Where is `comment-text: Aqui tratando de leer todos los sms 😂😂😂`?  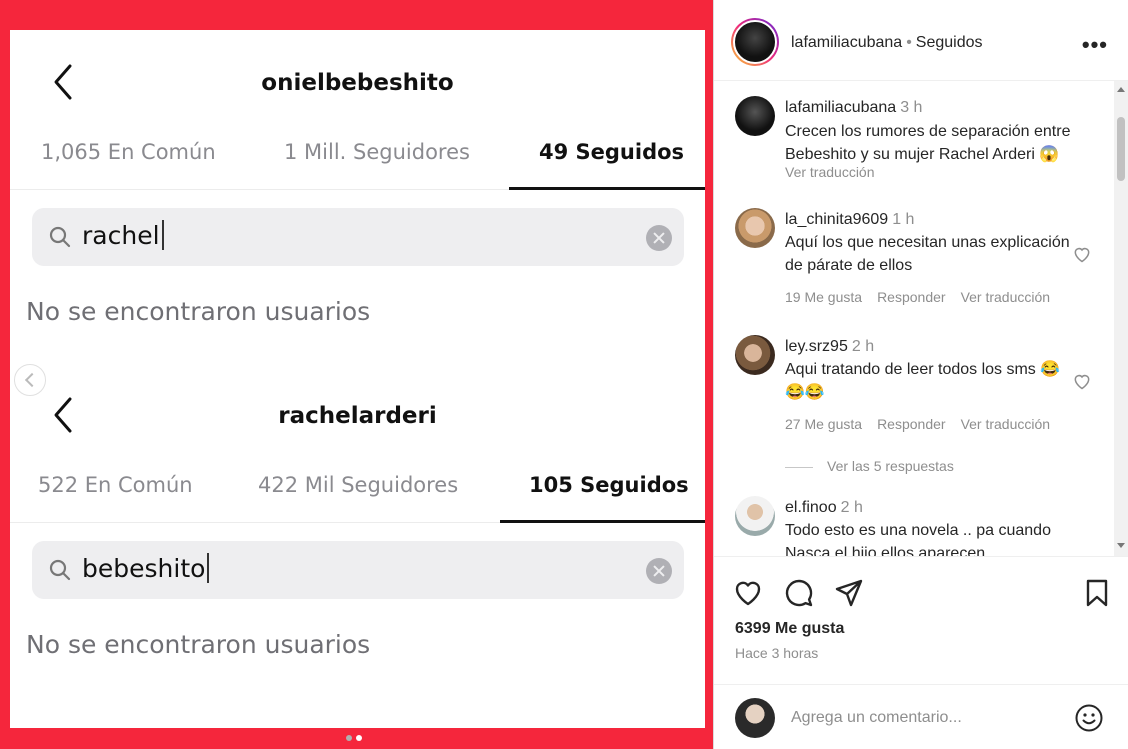 comment-text: Aqui tratando de leer todos los sms 😂😂😂 is located at coordinates (923, 381).